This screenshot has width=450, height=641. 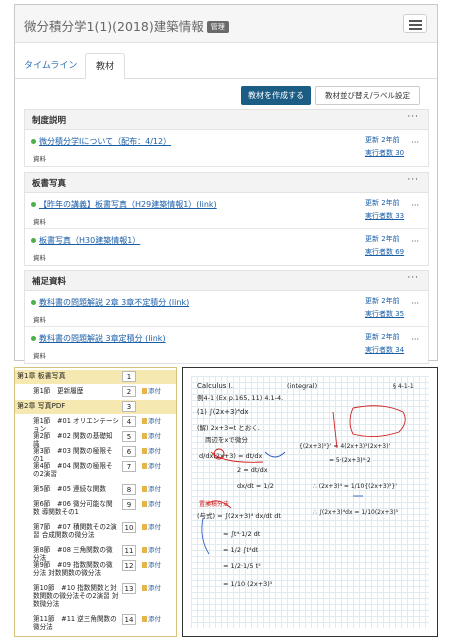 I want to click on tab-timeline: タイムライン, so click(x=50, y=66).